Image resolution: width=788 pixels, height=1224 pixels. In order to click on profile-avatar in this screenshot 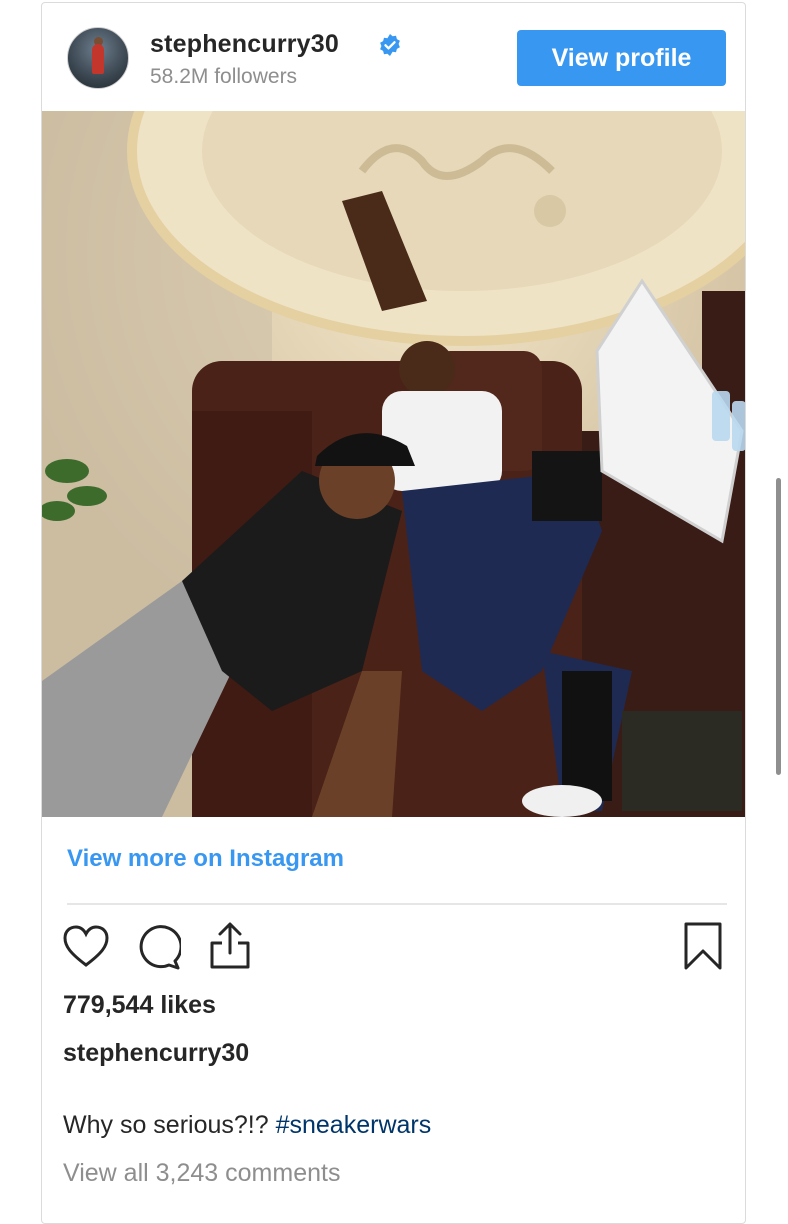, I will do `click(98, 58)`.